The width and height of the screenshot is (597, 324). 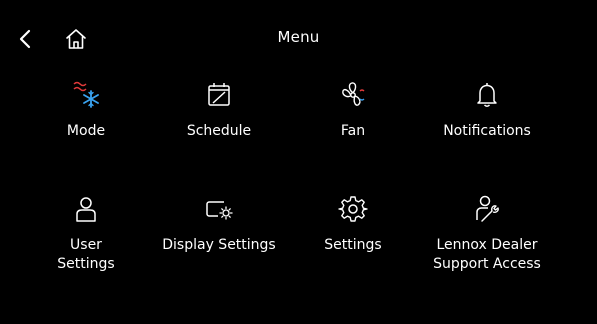 What do you see at coordinates (86, 233) in the screenshot?
I see `menu-item-user-settings: User Settings` at bounding box center [86, 233].